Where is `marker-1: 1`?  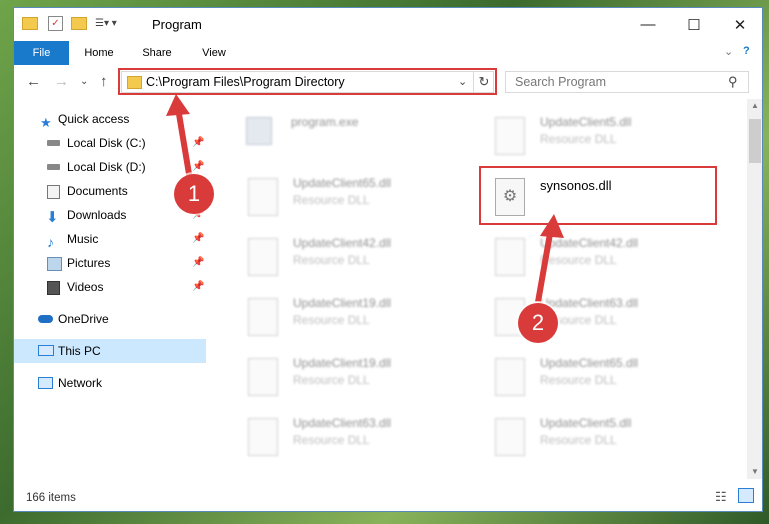 marker-1: 1 is located at coordinates (194, 194).